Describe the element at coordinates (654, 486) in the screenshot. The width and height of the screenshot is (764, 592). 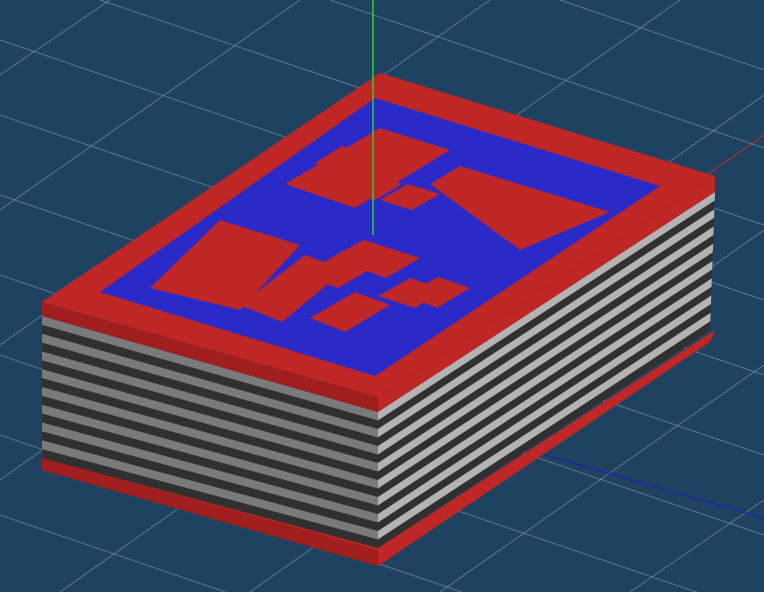
I see `y-axis-line` at that location.